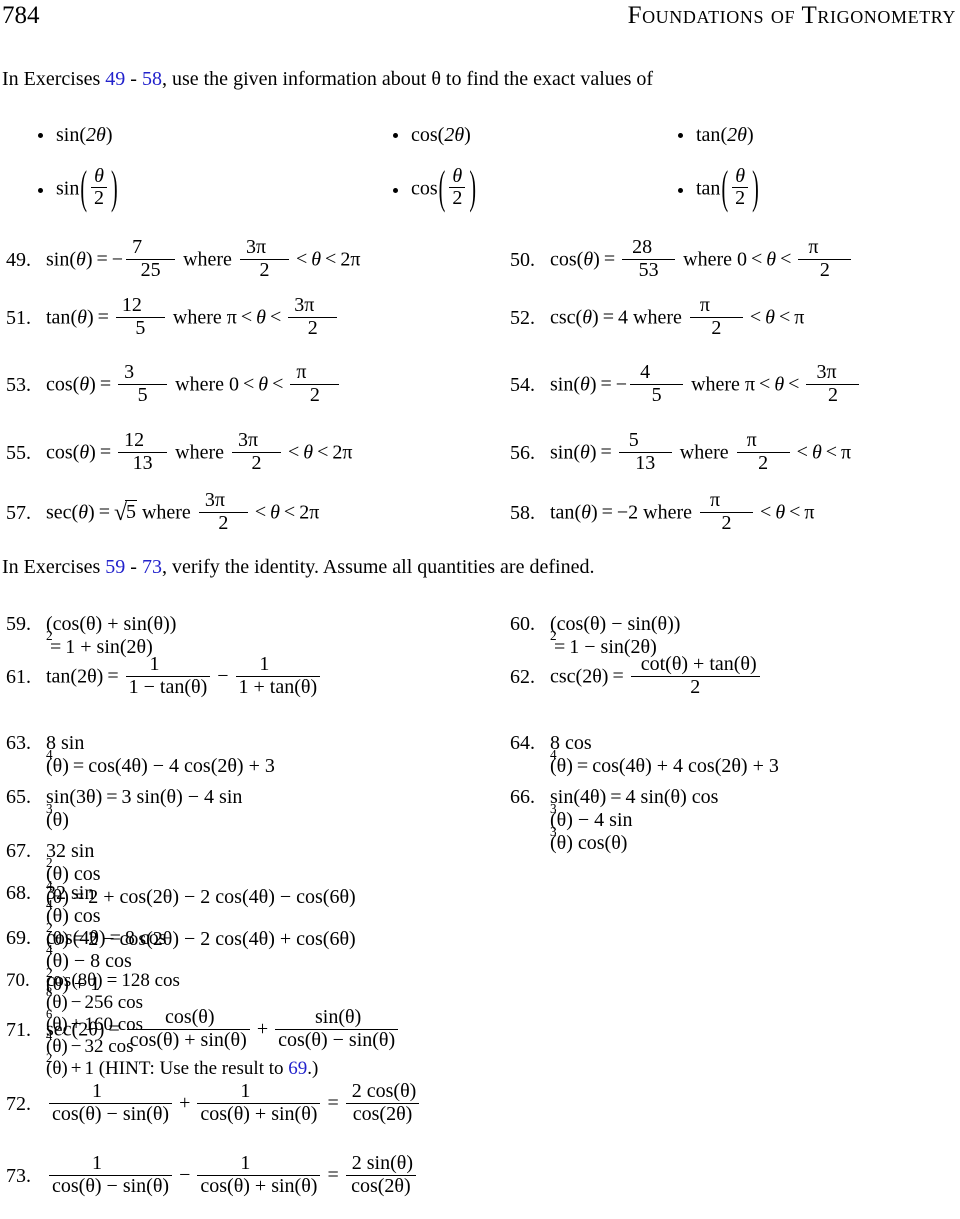 Image resolution: width=960 pixels, height=1219 pixels. What do you see at coordinates (115, 79) in the screenshot?
I see `exercise-range-start-link: 49` at bounding box center [115, 79].